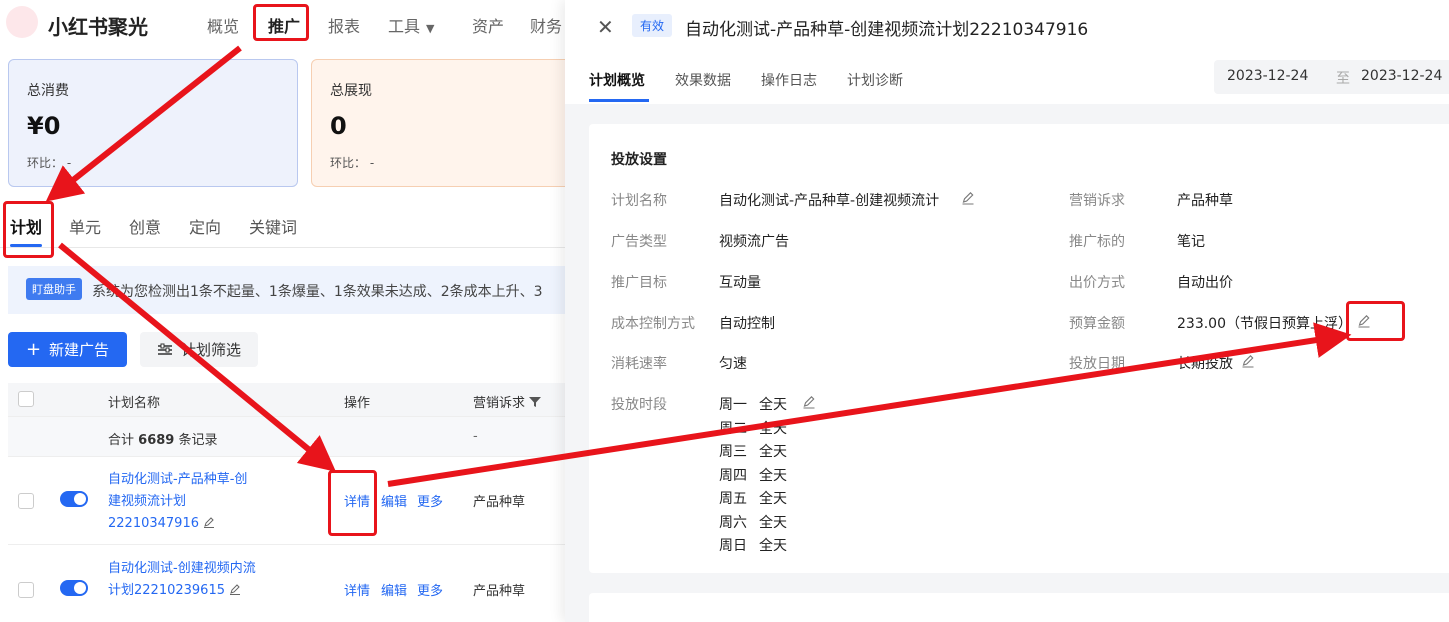 The height and width of the screenshot is (622, 1449). I want to click on date-range-picker: 2023-12-24 至 2023-12-24, so click(1331, 77).